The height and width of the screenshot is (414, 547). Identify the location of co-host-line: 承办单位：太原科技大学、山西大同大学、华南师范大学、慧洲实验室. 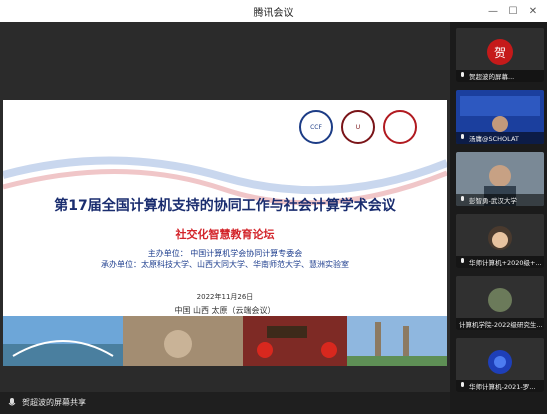
(225, 264).